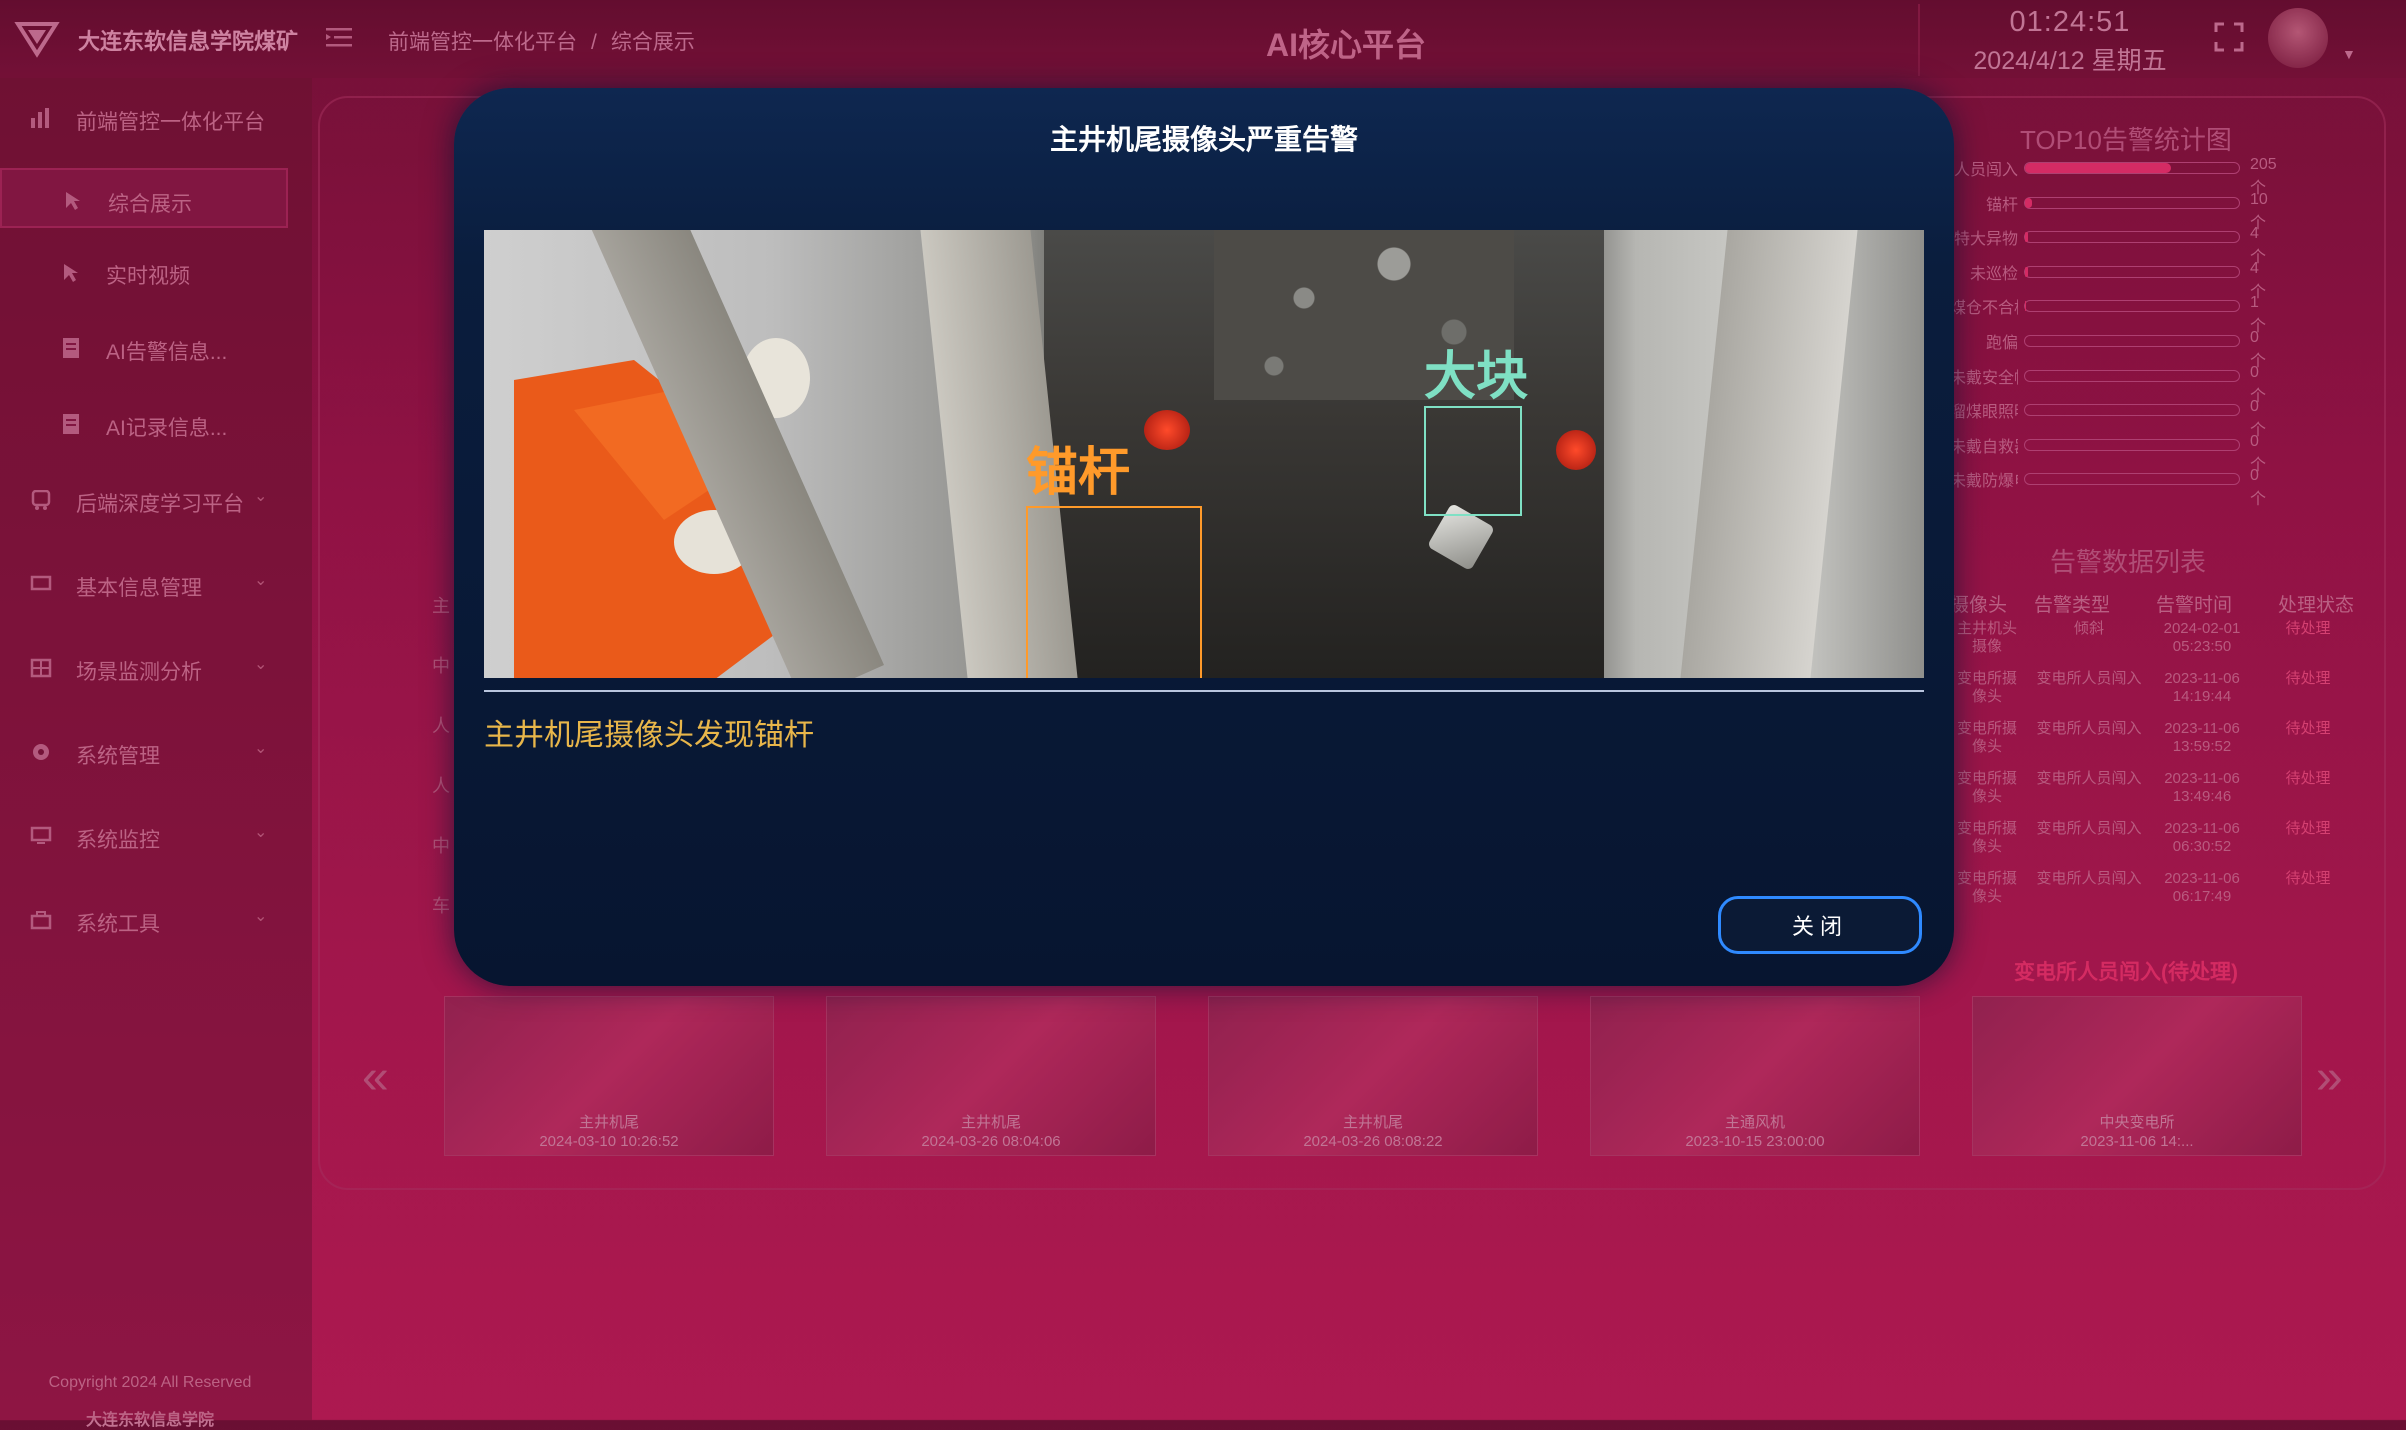 The width and height of the screenshot is (2406, 1430). What do you see at coordinates (1473, 461) in the screenshot?
I see `detection-box-lump` at bounding box center [1473, 461].